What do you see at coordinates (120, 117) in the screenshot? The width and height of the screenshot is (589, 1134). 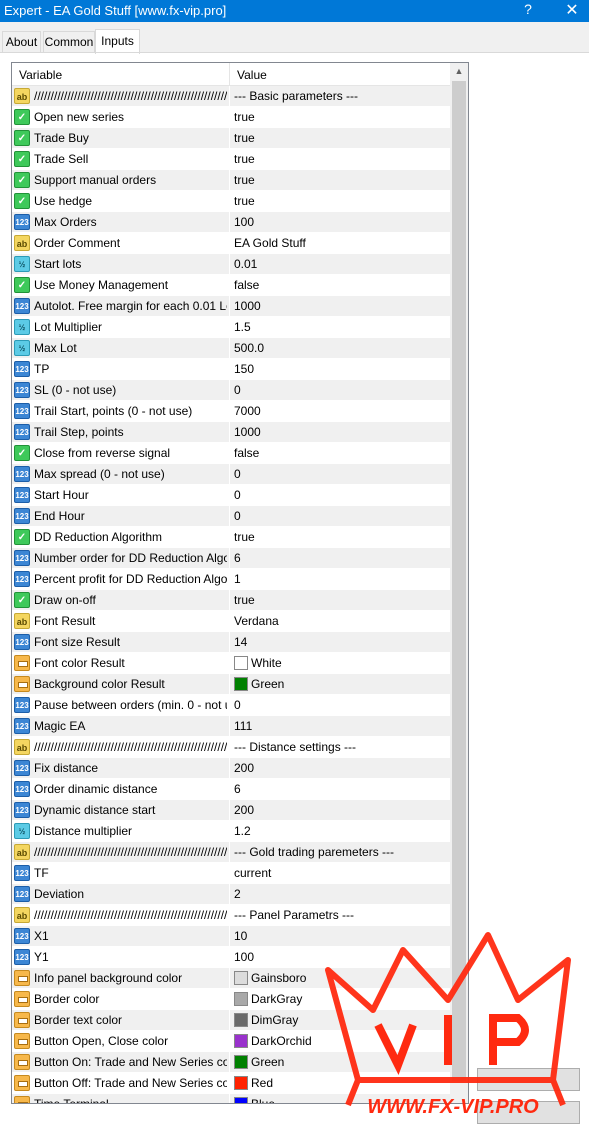 I see `variable-cell: ✓ Open new series` at bounding box center [120, 117].